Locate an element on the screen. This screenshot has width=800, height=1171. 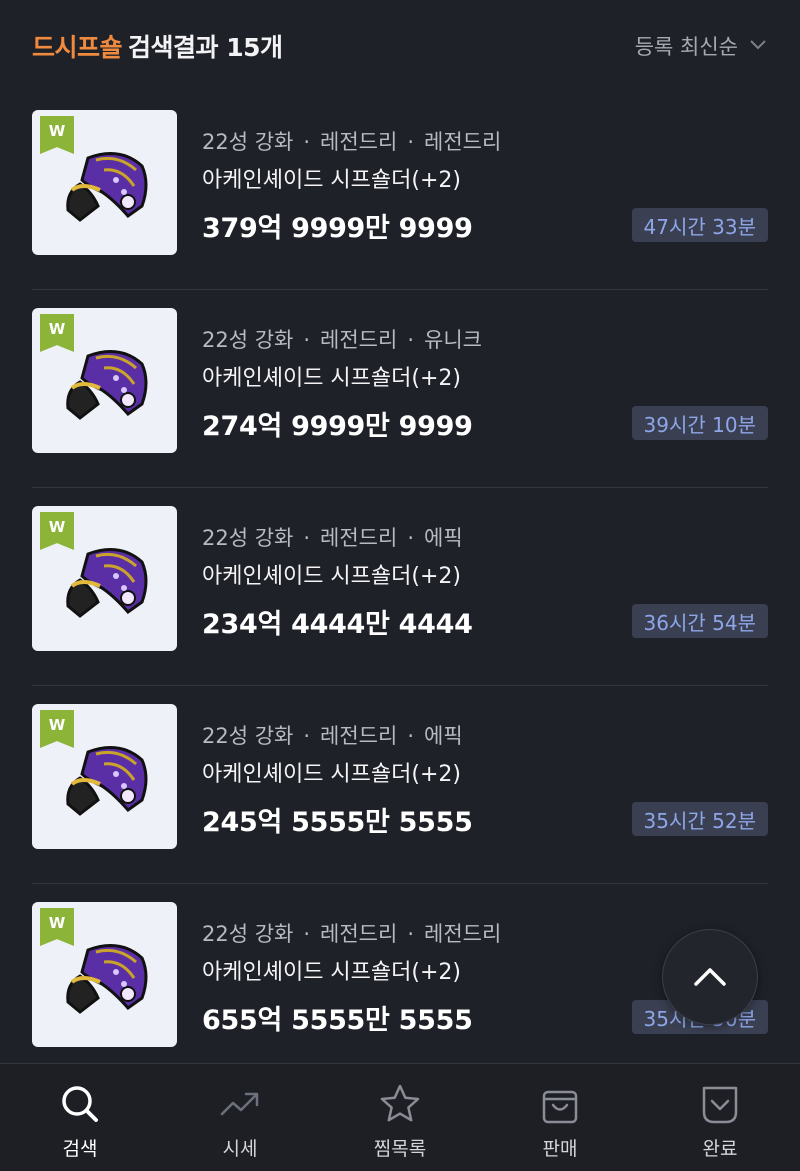
nav-label: 판매 is located at coordinates (560, 1149).